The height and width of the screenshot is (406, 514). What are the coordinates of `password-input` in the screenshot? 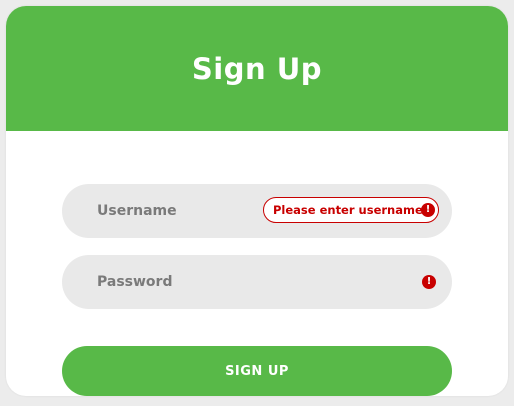 It's located at (257, 282).